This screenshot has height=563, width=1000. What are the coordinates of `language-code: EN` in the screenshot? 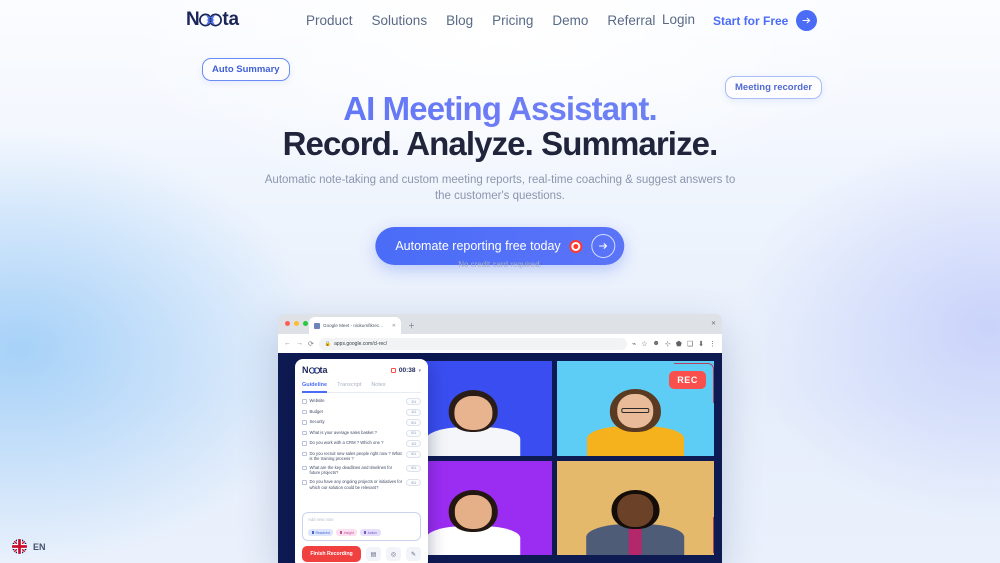 It's located at (39, 546).